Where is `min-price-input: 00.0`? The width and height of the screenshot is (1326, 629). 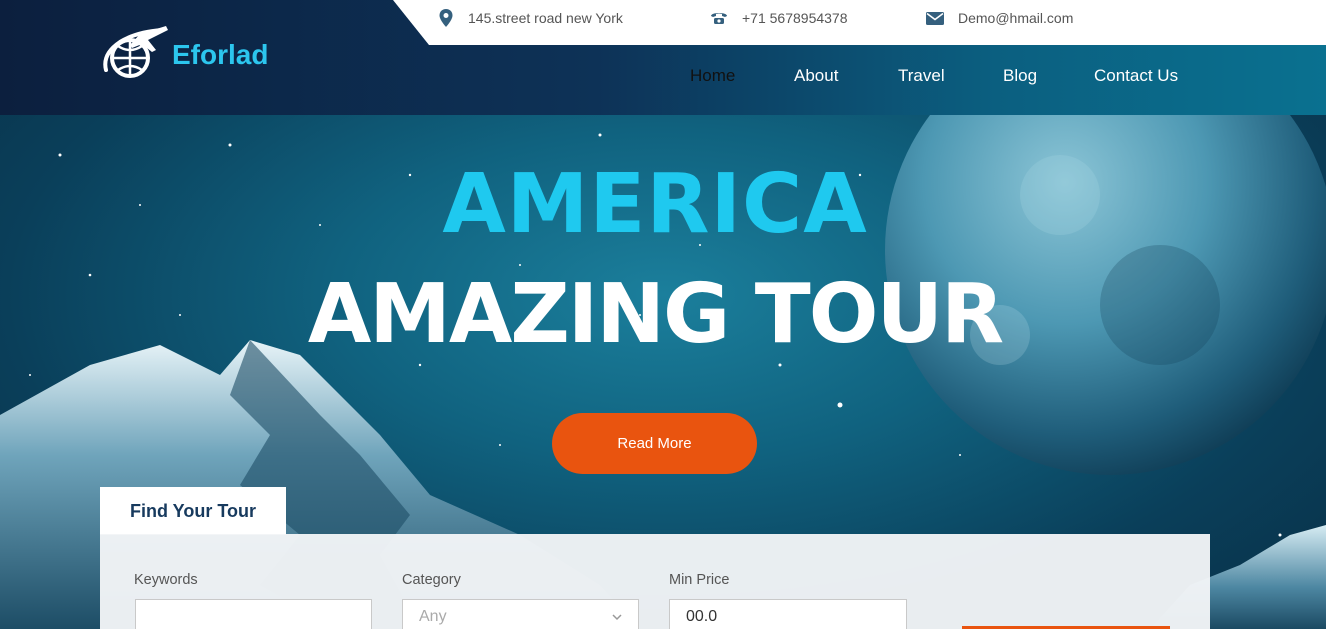 min-price-input: 00.0 is located at coordinates (788, 614).